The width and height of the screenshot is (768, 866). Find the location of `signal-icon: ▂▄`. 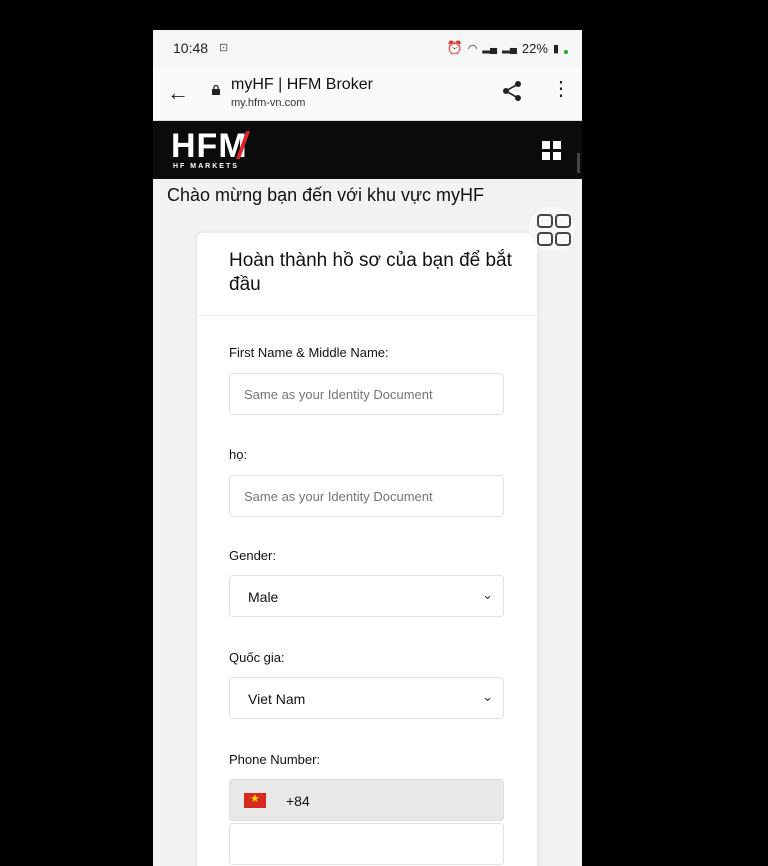

signal-icon: ▂▄ is located at coordinates (490, 48).